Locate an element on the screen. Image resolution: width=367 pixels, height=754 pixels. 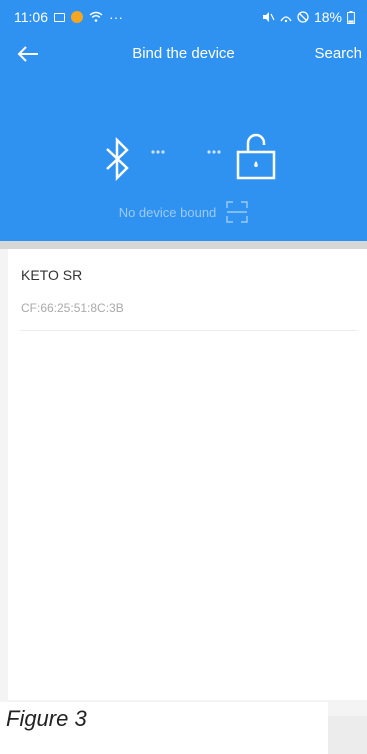
bluetooth-icon is located at coordinates (117, 159).